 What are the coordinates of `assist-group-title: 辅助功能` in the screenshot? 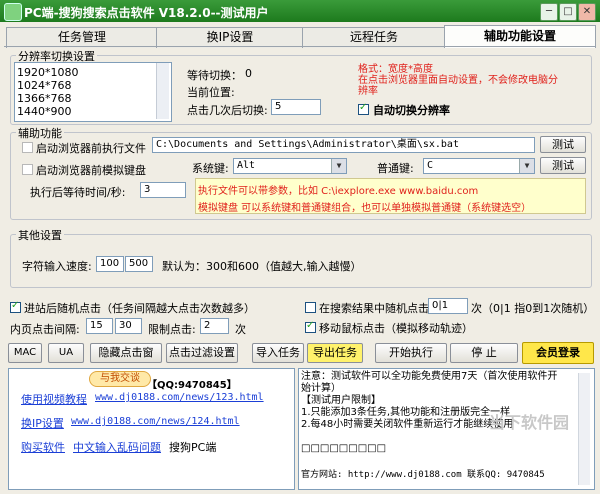 It's located at (40, 133).